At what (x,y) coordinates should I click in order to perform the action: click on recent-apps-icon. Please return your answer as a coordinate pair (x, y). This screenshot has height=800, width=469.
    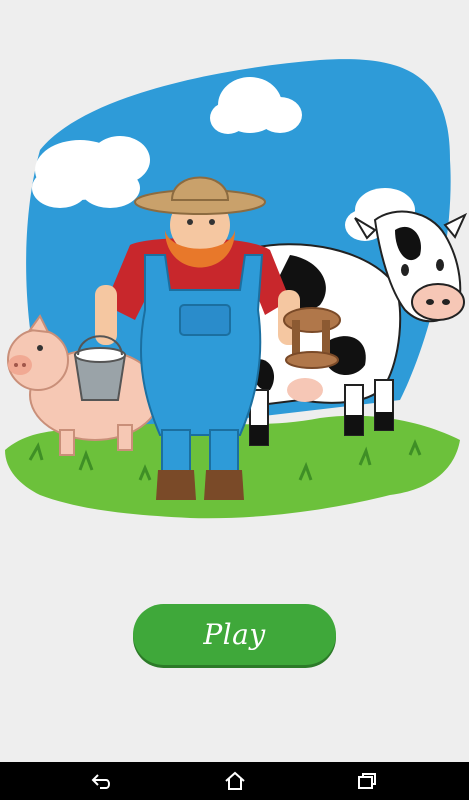
    Looking at the image, I should click on (366, 781).